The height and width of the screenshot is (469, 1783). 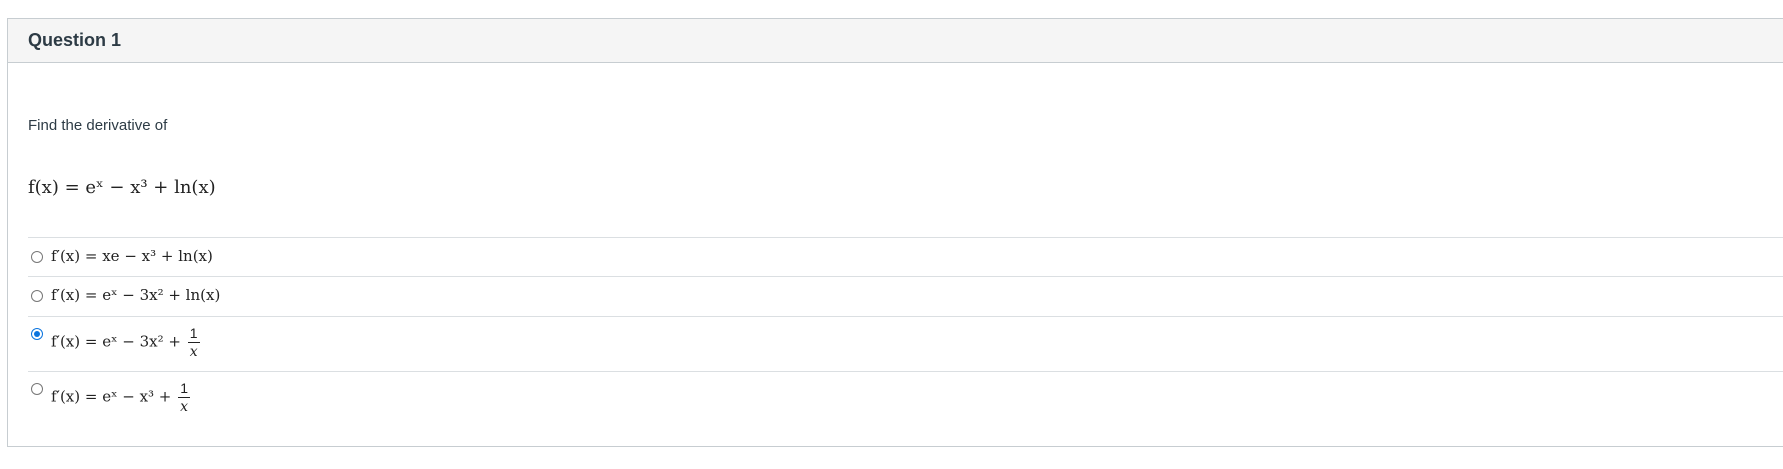 I want to click on answer-label-1: f′(x) = xe − x³ + ln(x), so click(x=132, y=256).